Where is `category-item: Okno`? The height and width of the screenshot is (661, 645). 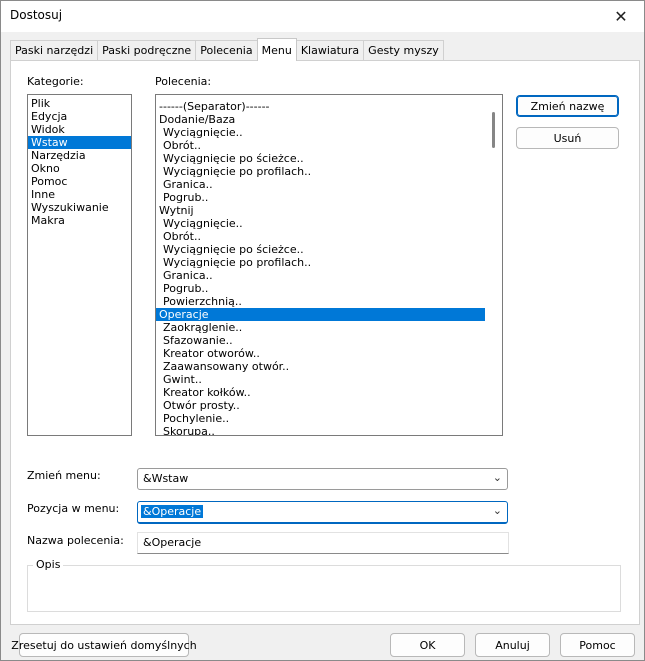 category-item: Okno is located at coordinates (79, 168).